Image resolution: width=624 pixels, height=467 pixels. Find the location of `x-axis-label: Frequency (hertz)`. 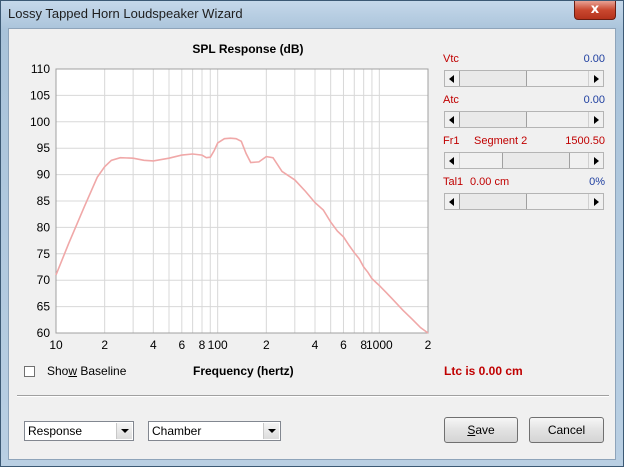

x-axis-label: Frequency (hertz) is located at coordinates (243, 371).